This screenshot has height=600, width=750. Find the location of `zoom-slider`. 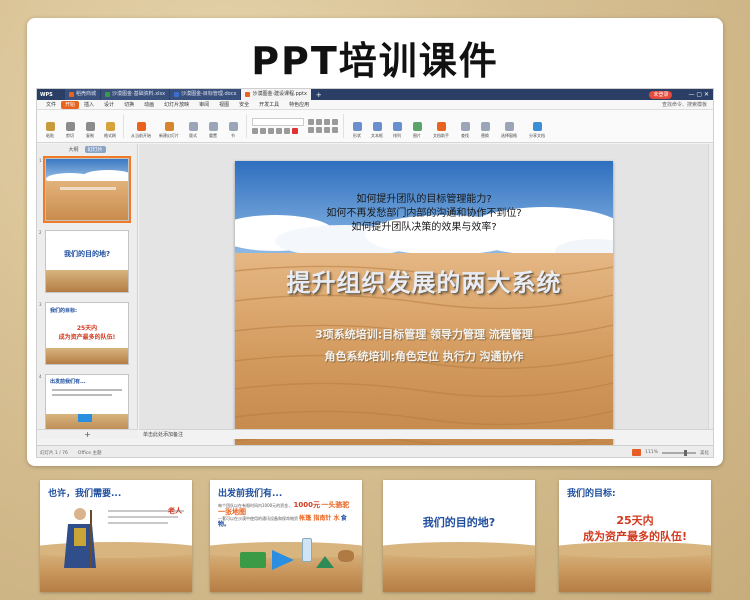

zoom-slider is located at coordinates (679, 452).